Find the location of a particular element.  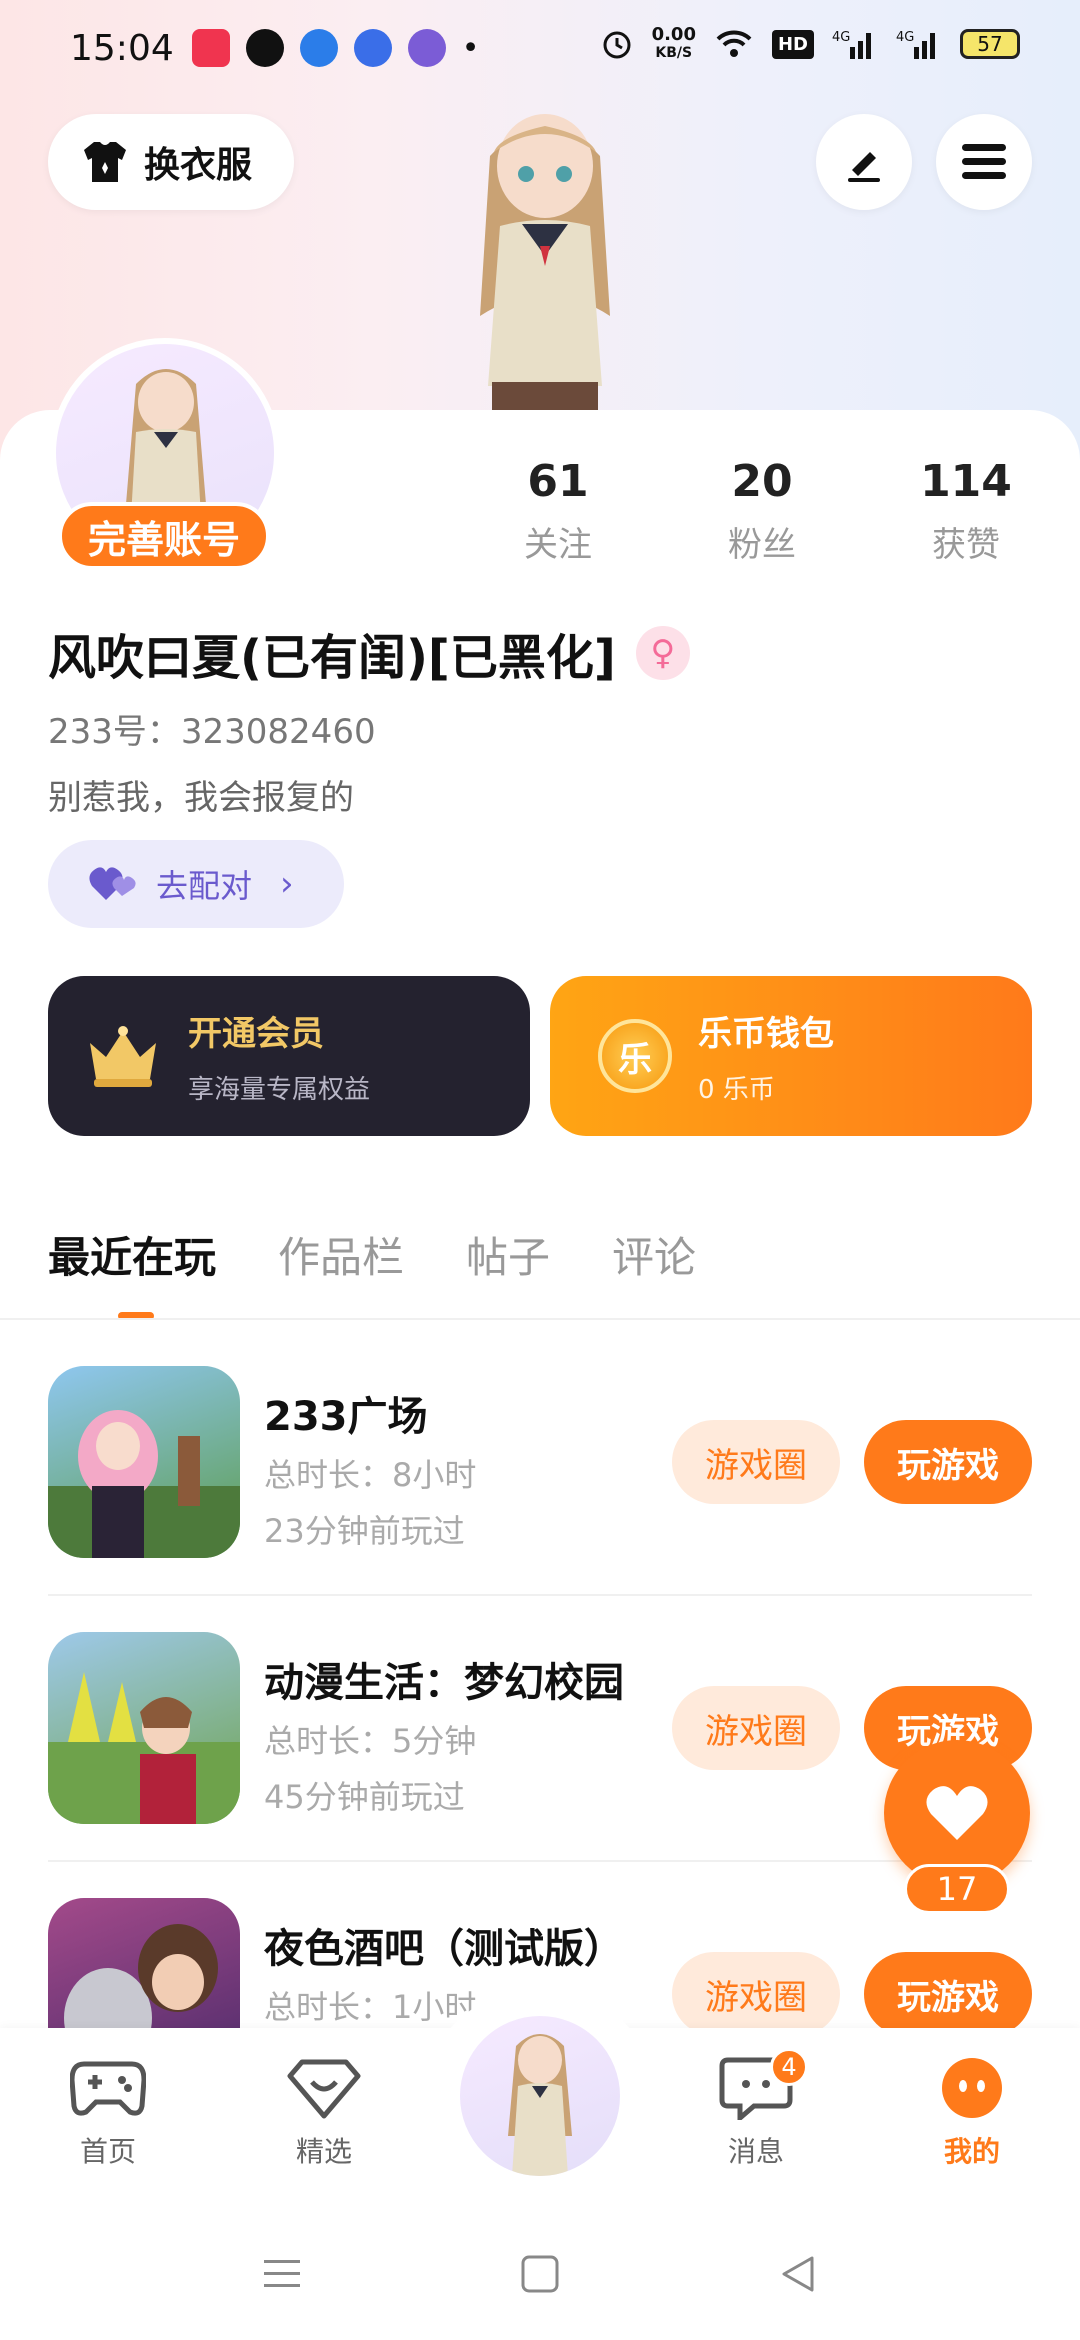

home-square-icon is located at coordinates (540, 2274).